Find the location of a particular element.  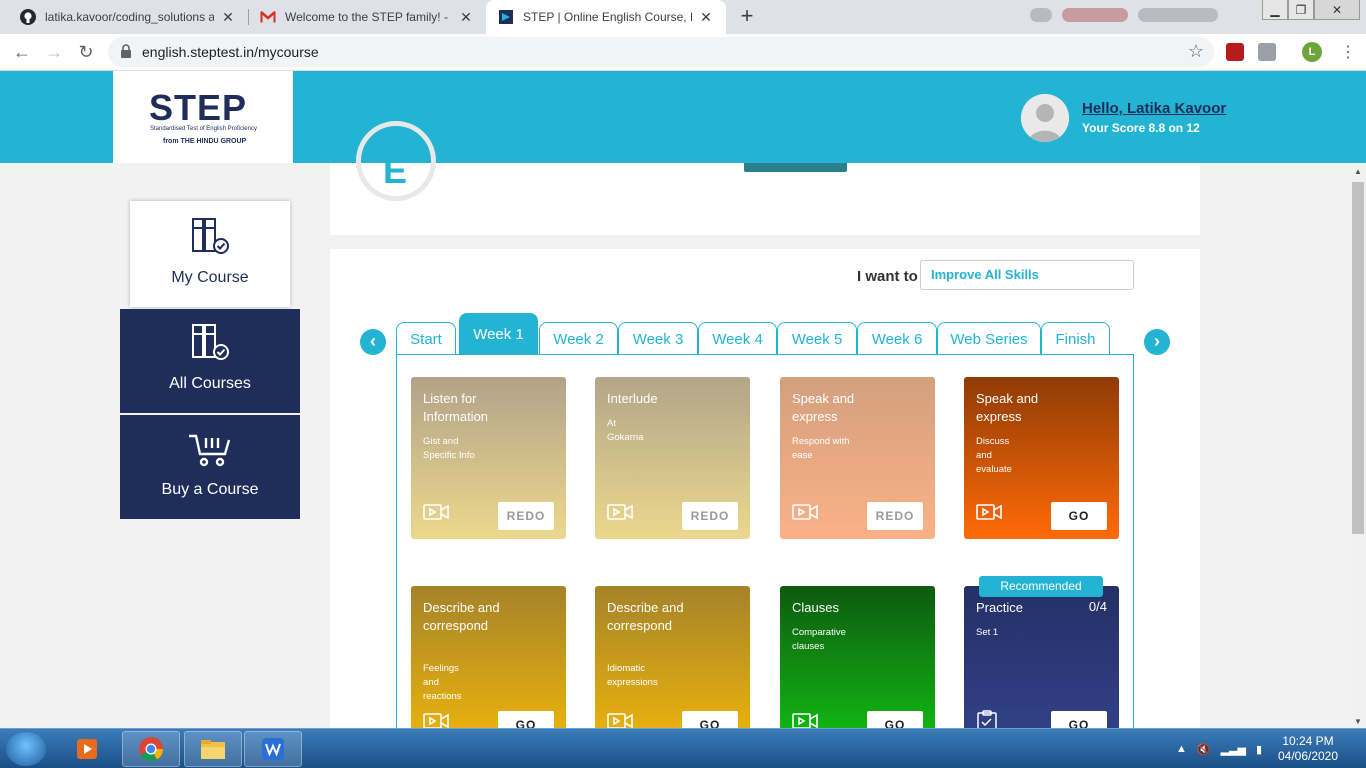

prev-week-button: ‹ is located at coordinates (373, 342).